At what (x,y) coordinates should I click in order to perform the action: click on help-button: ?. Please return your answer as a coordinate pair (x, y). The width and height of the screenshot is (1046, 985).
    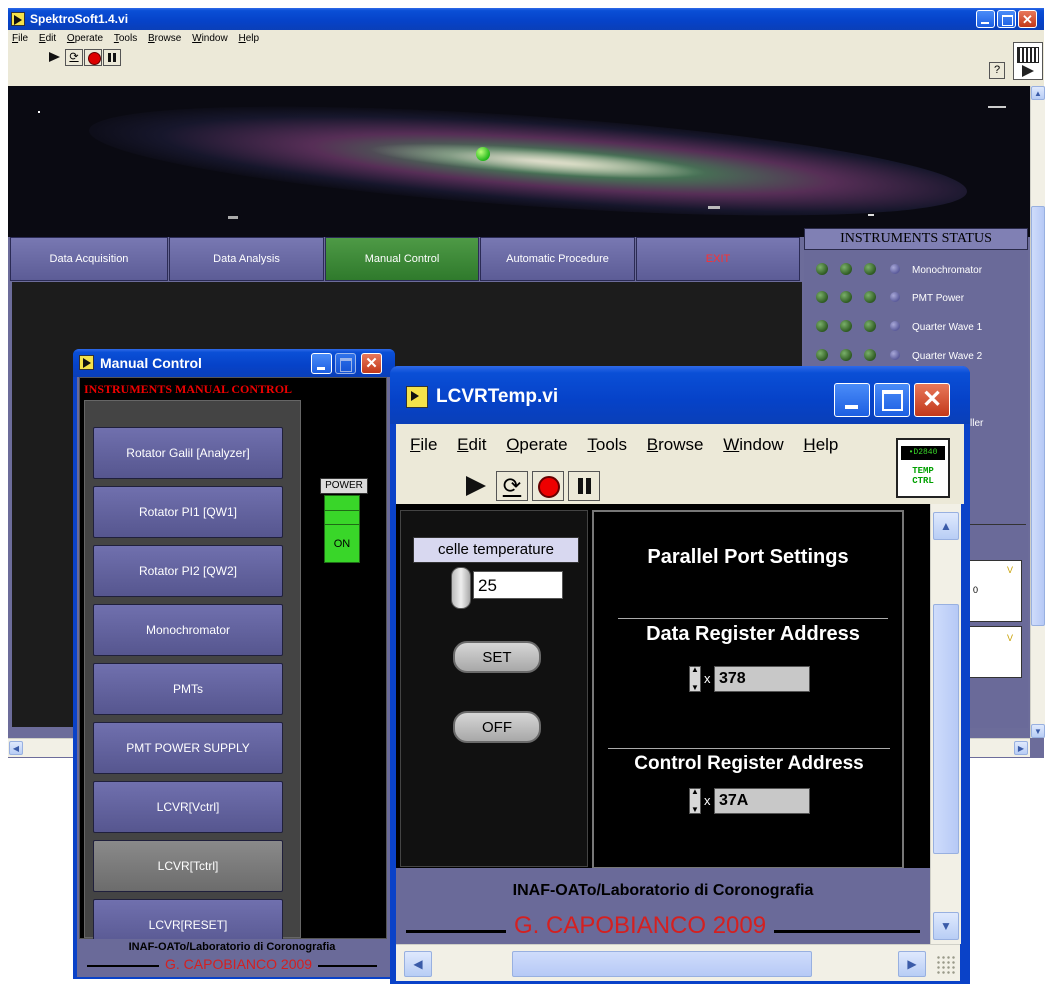
    Looking at the image, I should click on (997, 70).